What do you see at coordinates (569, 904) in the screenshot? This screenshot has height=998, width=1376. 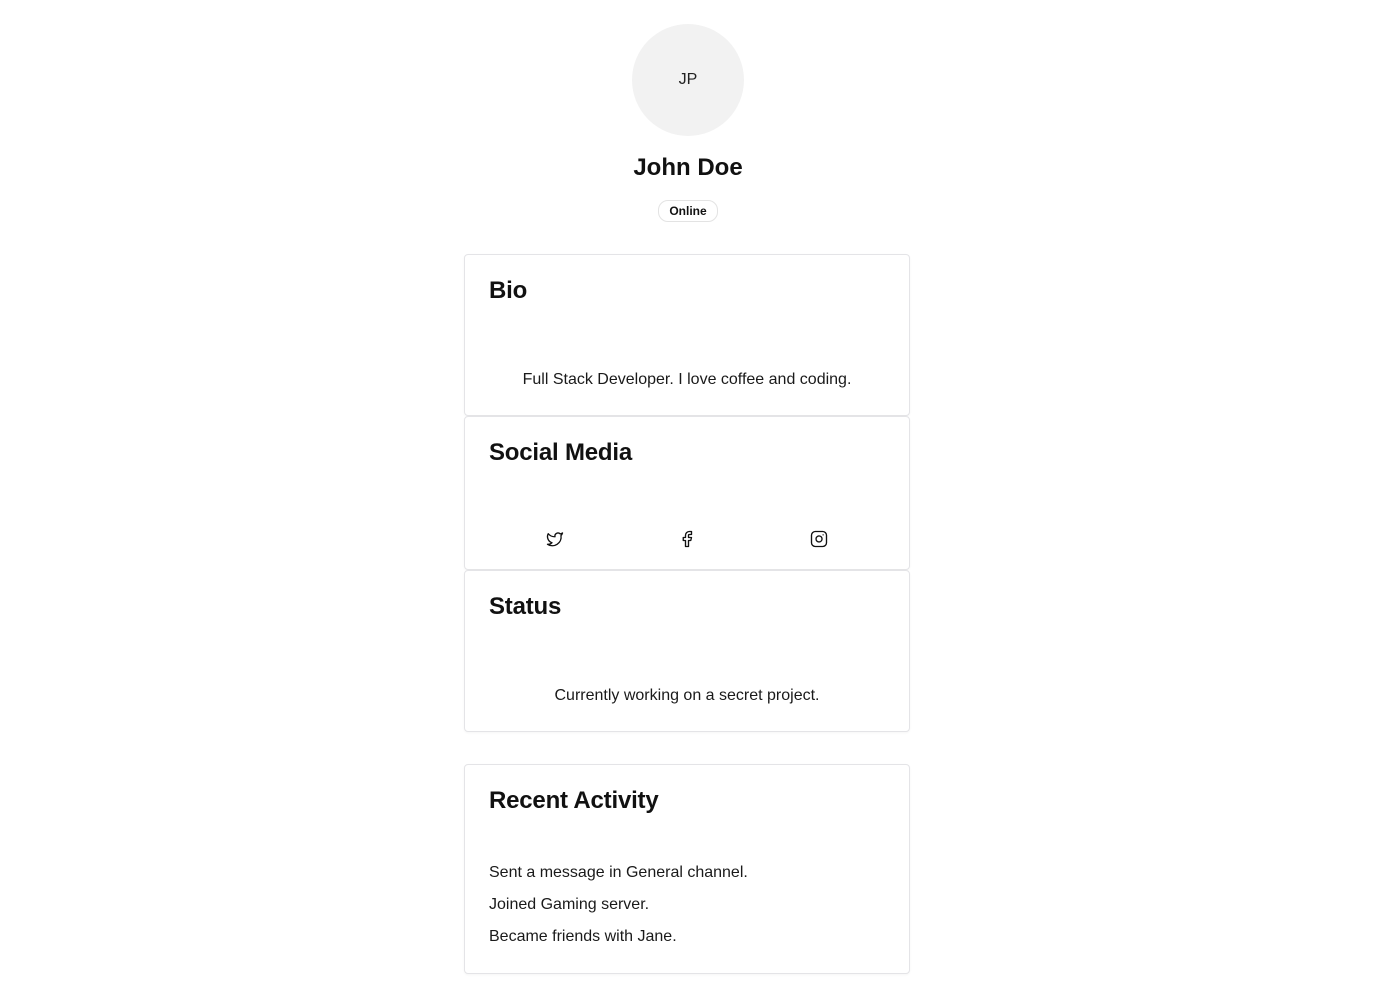 I see `activity-item: Joined Gaming server.` at bounding box center [569, 904].